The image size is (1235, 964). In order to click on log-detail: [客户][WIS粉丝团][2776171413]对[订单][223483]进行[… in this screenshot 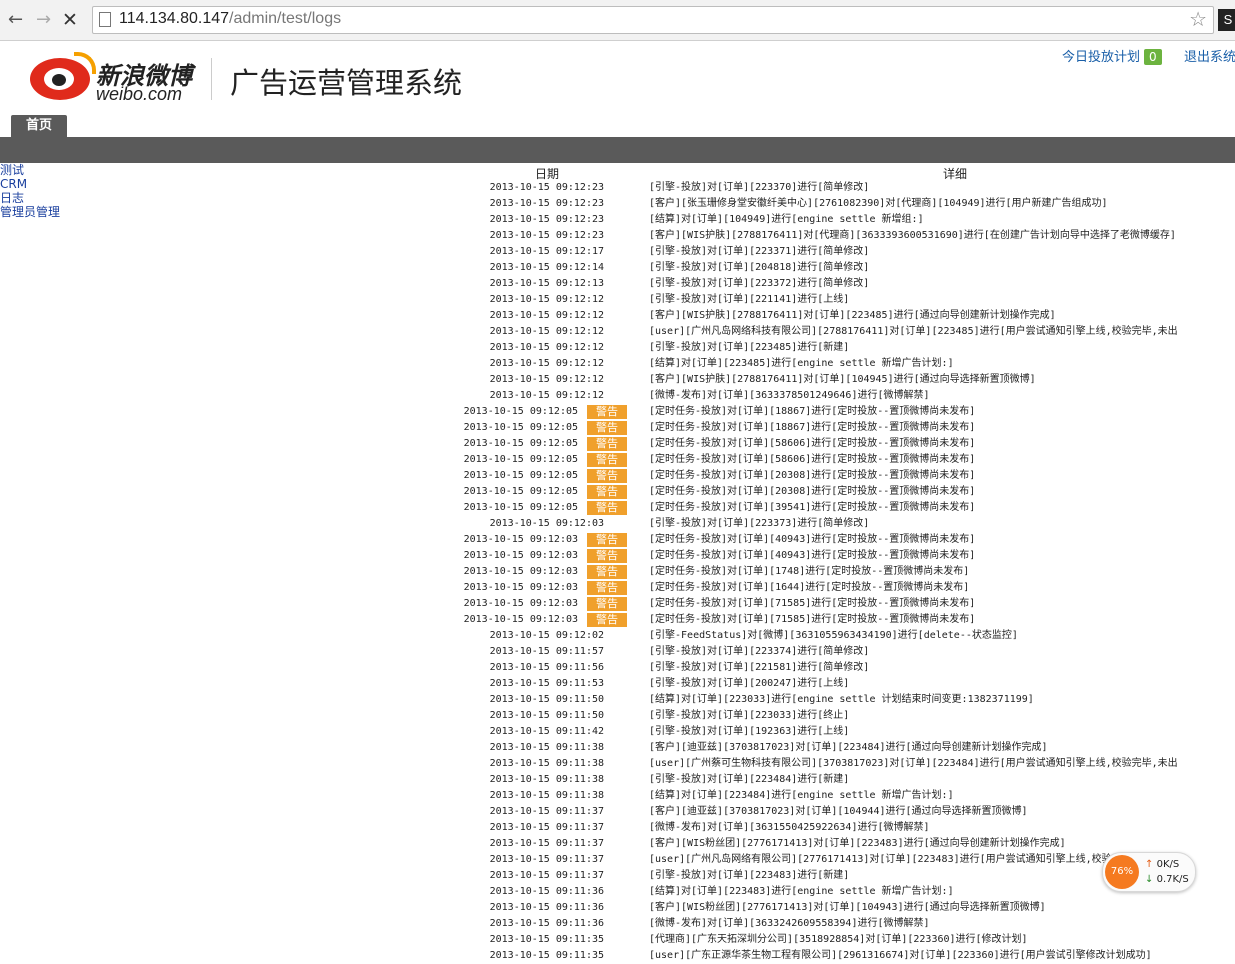, I will do `click(857, 843)`.